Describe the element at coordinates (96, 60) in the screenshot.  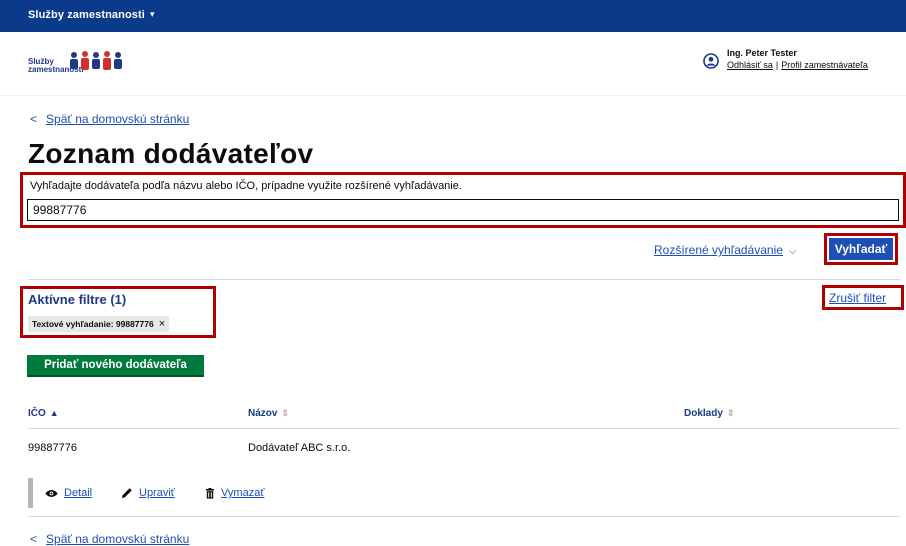
I see `people-logo-icon` at that location.